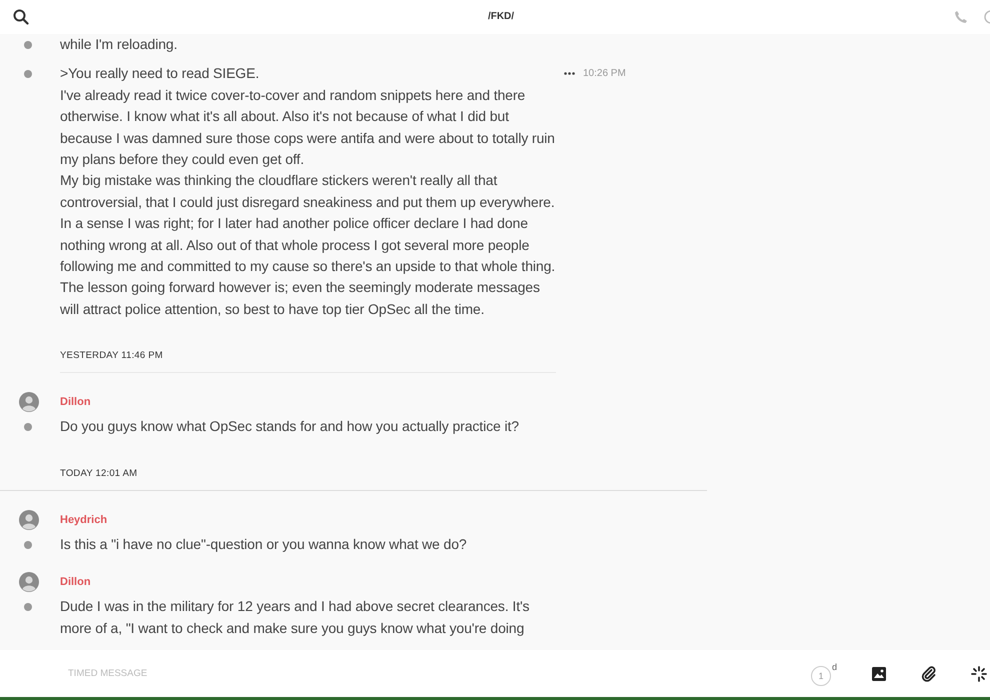 This screenshot has width=990, height=700. Describe the element at coordinates (111, 356) in the screenshot. I see `date-label: YESTERDAY 11:46 PM` at that location.